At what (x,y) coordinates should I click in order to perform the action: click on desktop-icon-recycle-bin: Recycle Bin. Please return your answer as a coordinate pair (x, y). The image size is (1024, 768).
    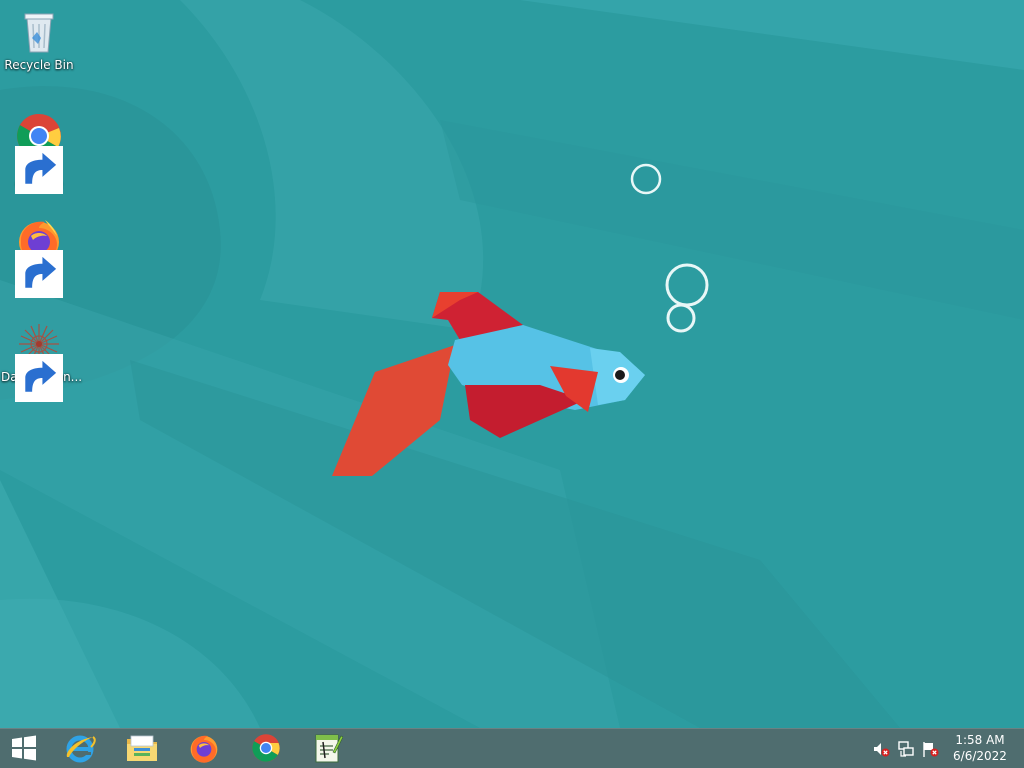
    Looking at the image, I should click on (39, 40).